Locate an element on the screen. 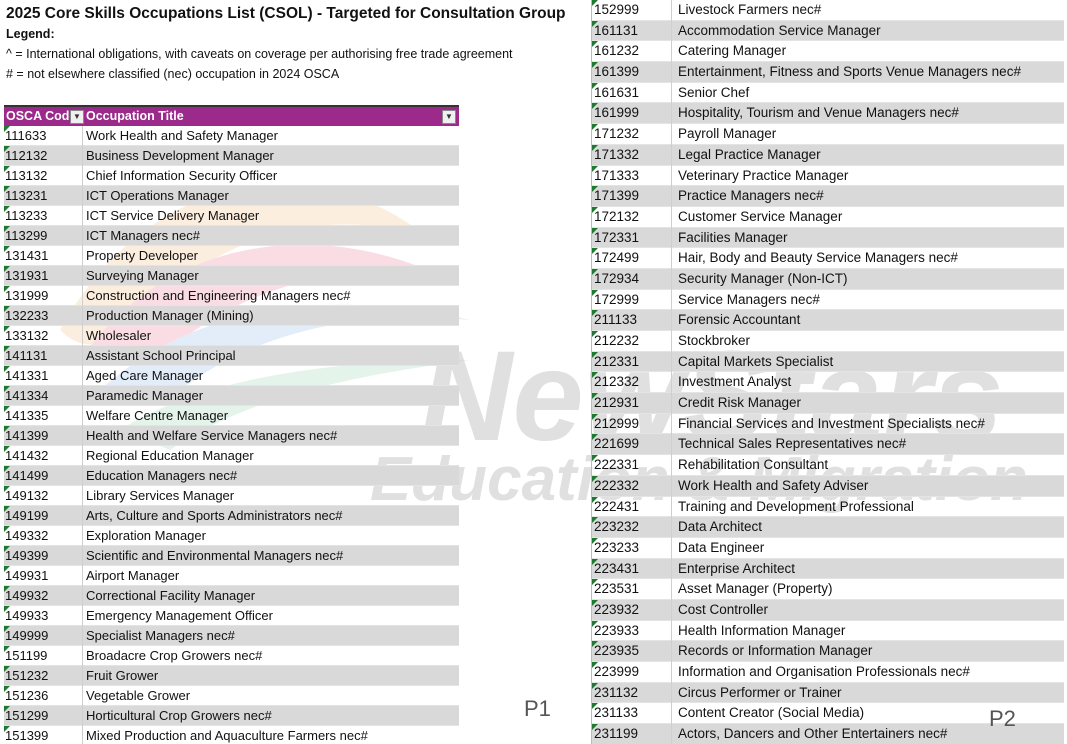  osca-code-cell: 141335 is located at coordinates (44, 416).